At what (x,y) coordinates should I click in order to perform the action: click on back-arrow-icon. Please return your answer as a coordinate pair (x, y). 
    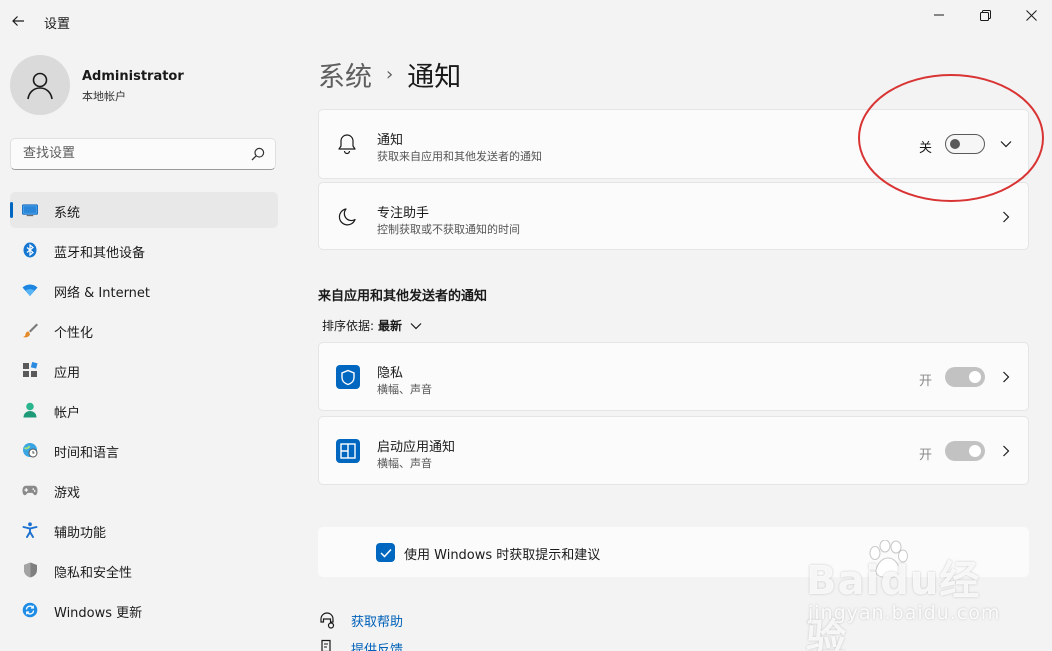
    Looking at the image, I should click on (18, 21).